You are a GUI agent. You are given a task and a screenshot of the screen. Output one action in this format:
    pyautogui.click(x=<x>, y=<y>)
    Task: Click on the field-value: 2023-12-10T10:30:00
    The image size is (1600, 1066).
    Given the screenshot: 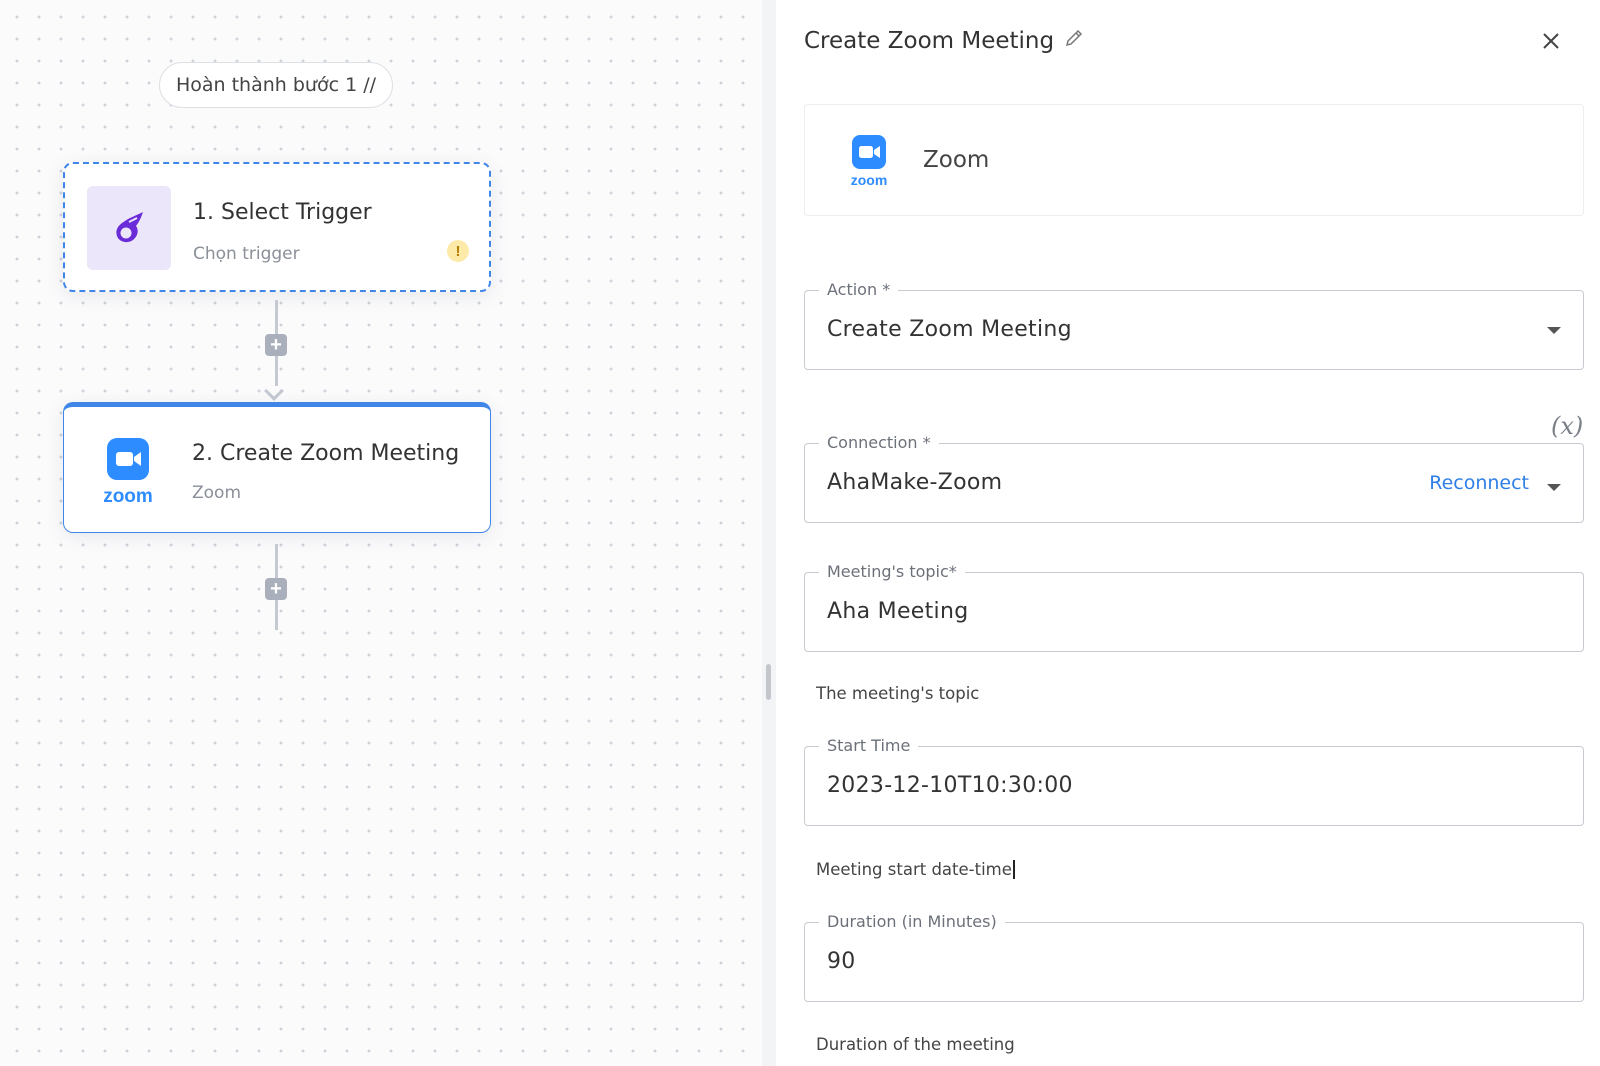 What is the action you would take?
    pyautogui.click(x=950, y=785)
    